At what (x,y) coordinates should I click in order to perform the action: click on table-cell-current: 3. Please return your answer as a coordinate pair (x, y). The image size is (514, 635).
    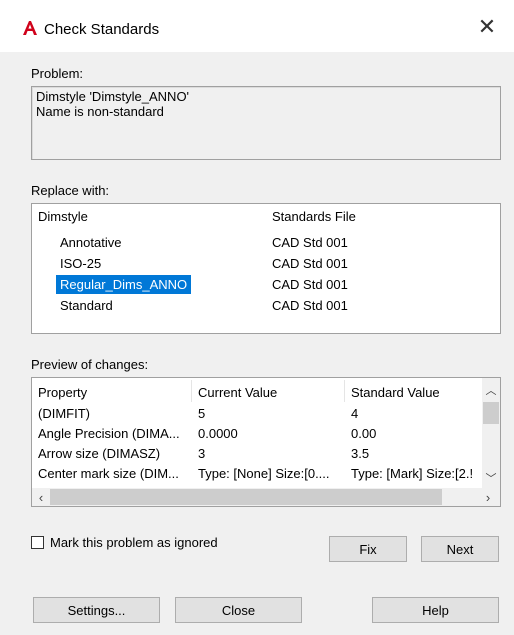
    Looking at the image, I should click on (202, 453).